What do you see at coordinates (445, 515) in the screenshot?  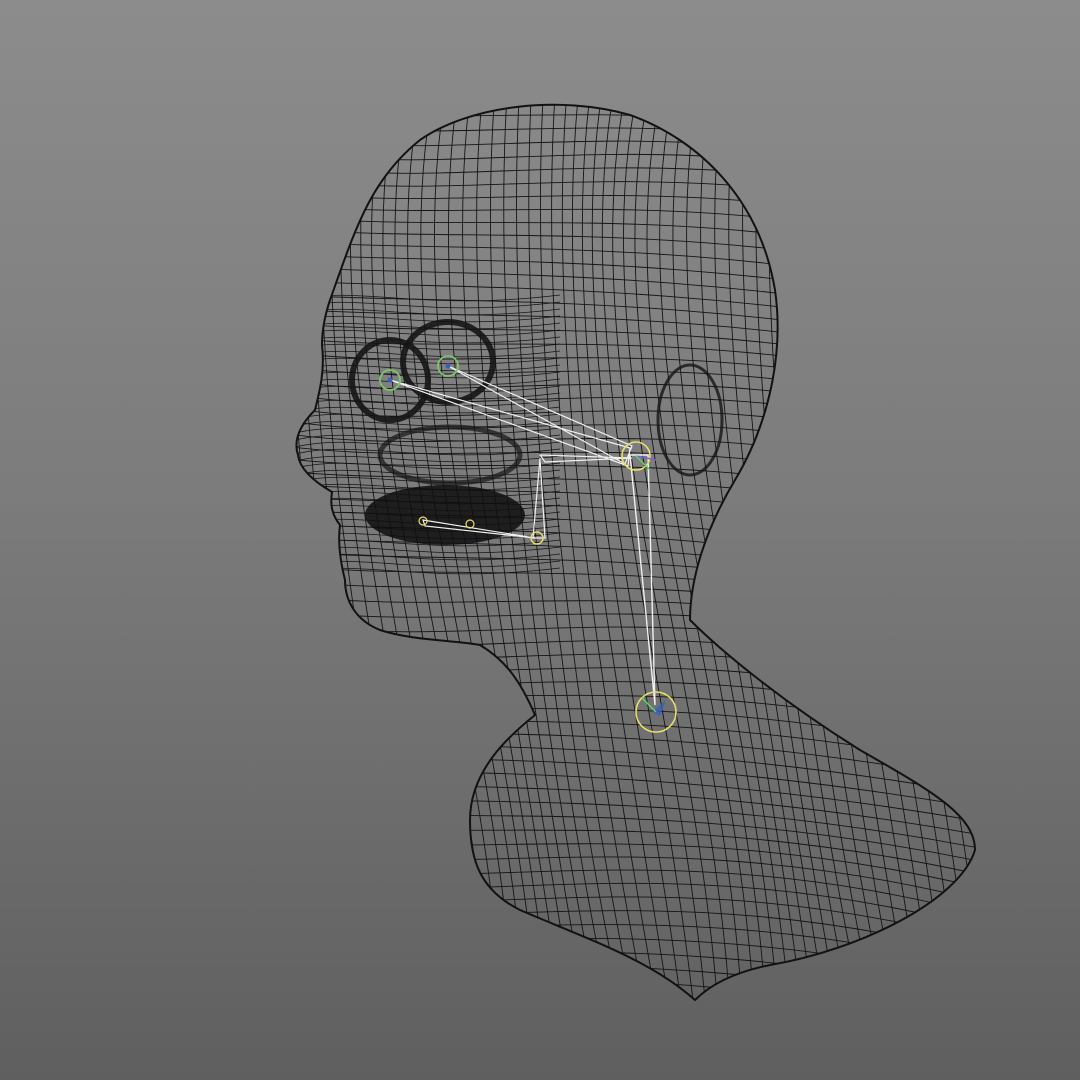 I see `mouth-cavity` at bounding box center [445, 515].